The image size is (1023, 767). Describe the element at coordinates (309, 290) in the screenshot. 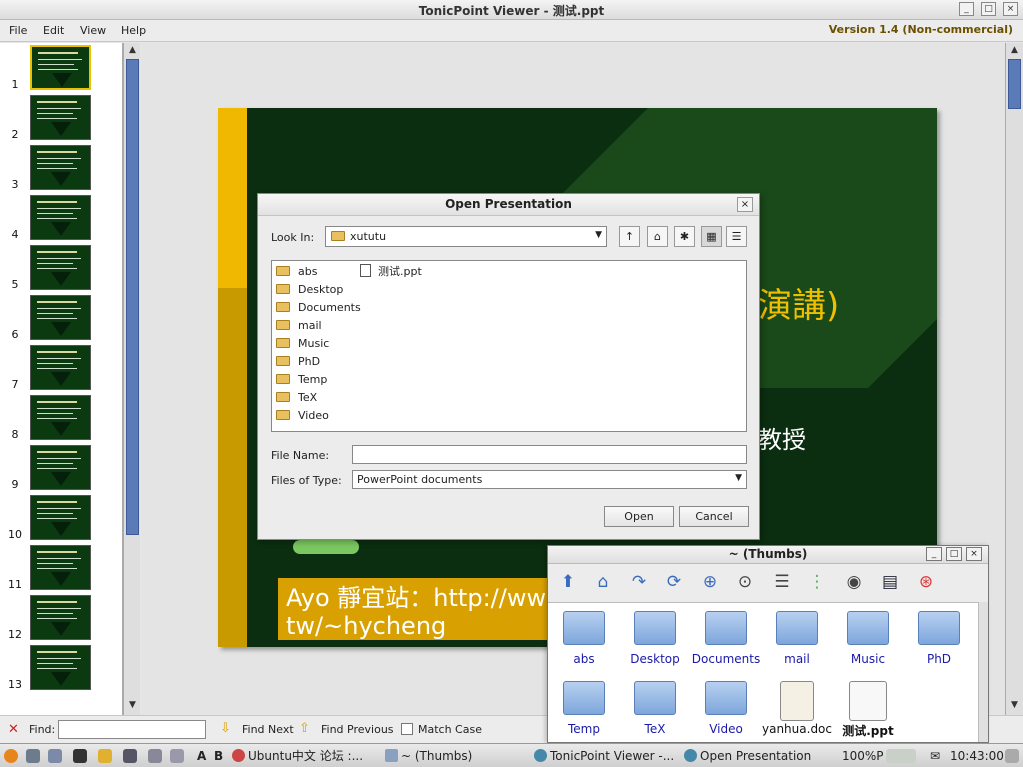

I see `list-item: Desktop` at that location.